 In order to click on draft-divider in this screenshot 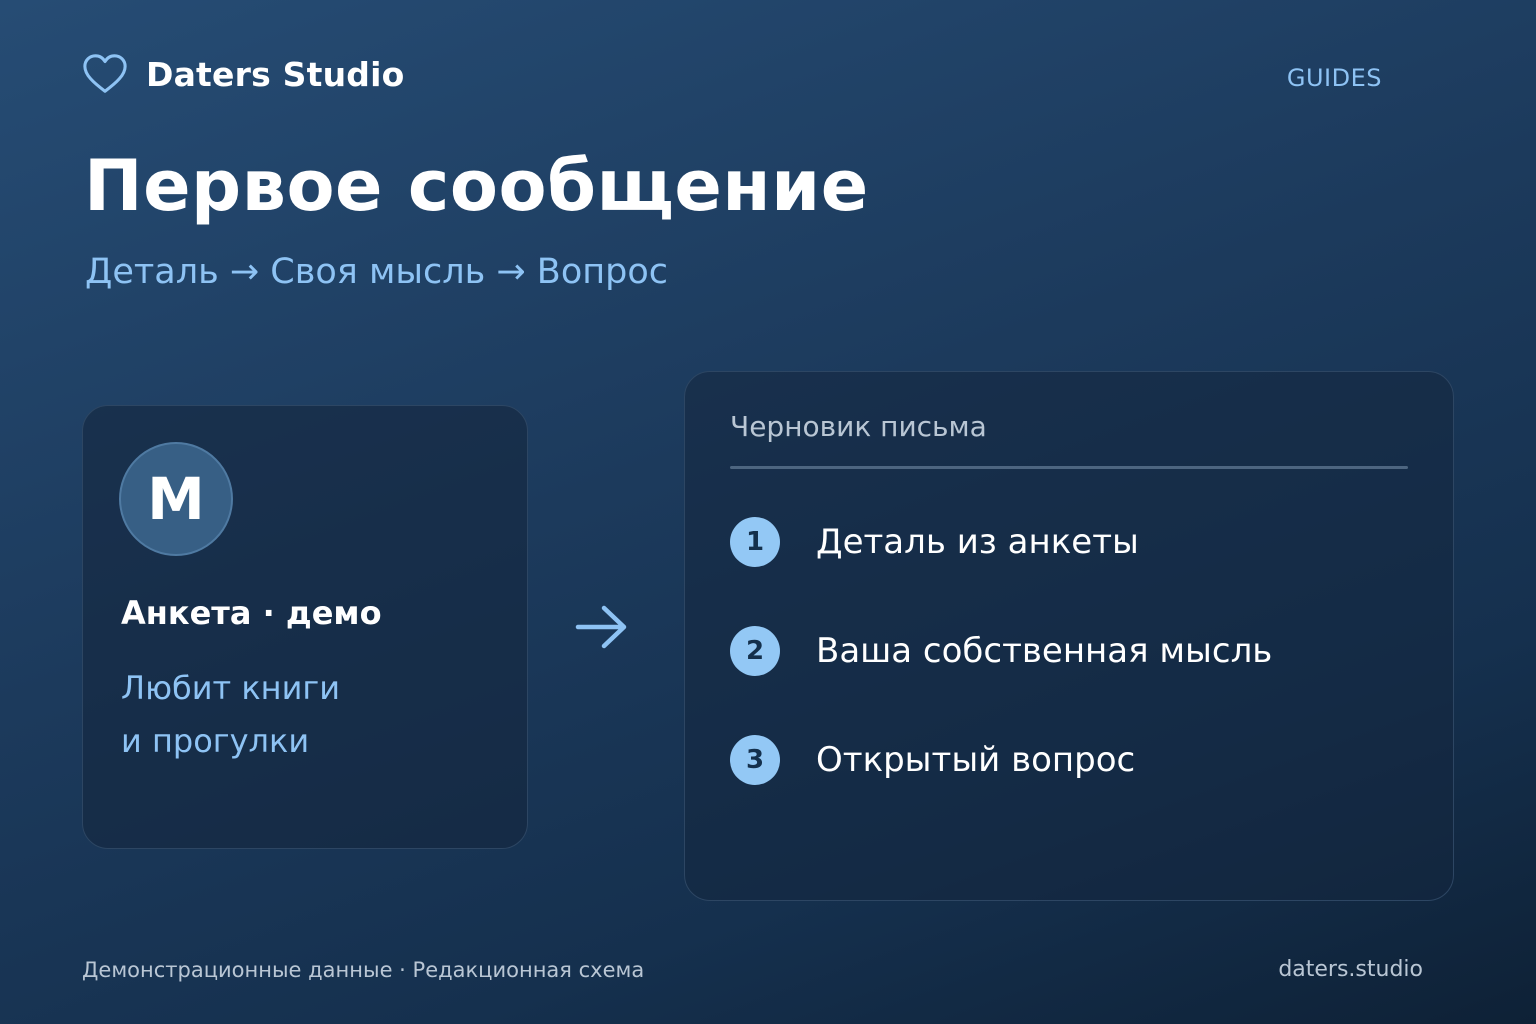, I will do `click(1069, 467)`.